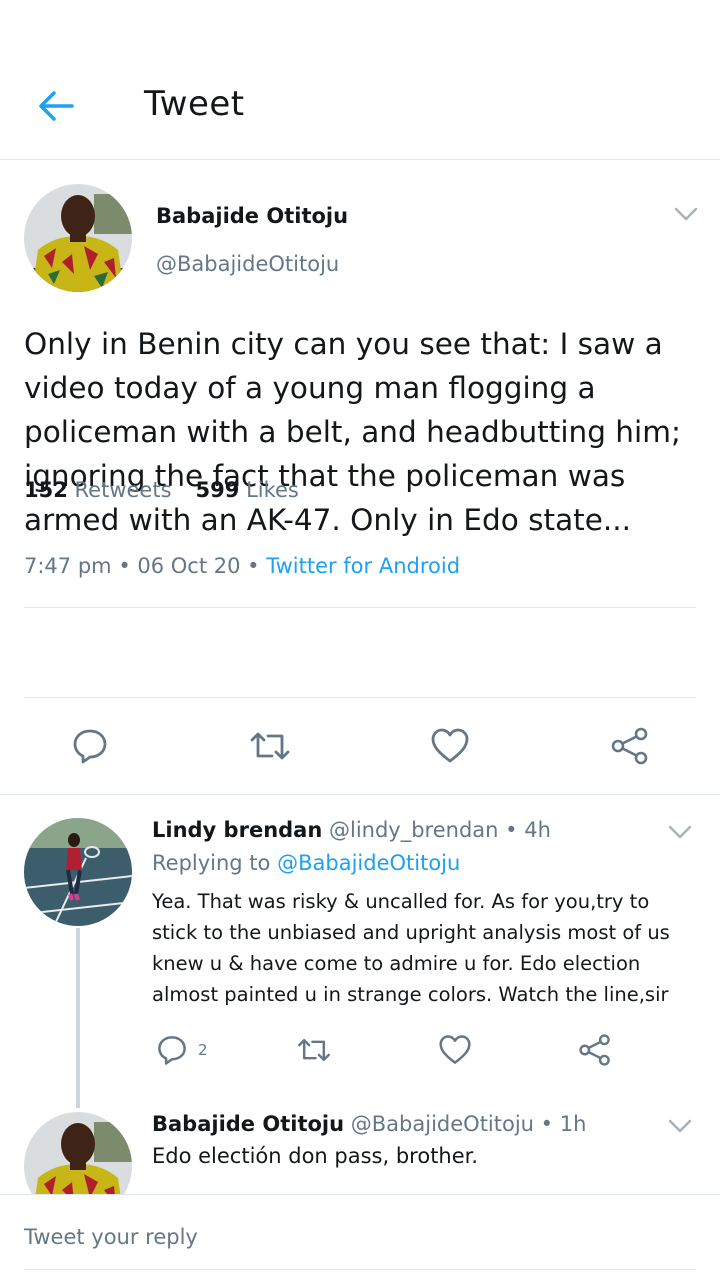 This screenshot has width=720, height=1280. Describe the element at coordinates (211, 863) in the screenshot. I see `replying-label: Replying to` at that location.